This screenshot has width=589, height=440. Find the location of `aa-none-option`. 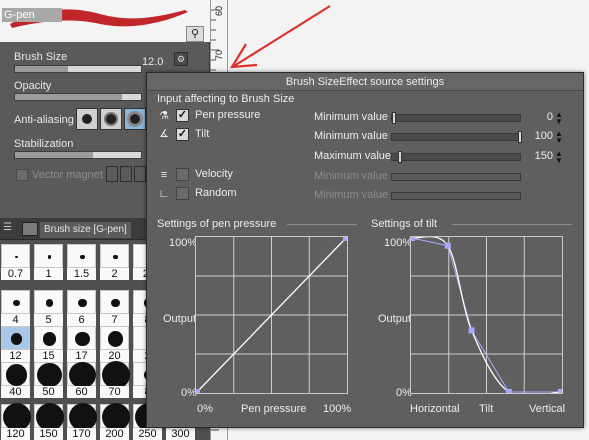

aa-none-option is located at coordinates (87, 119).